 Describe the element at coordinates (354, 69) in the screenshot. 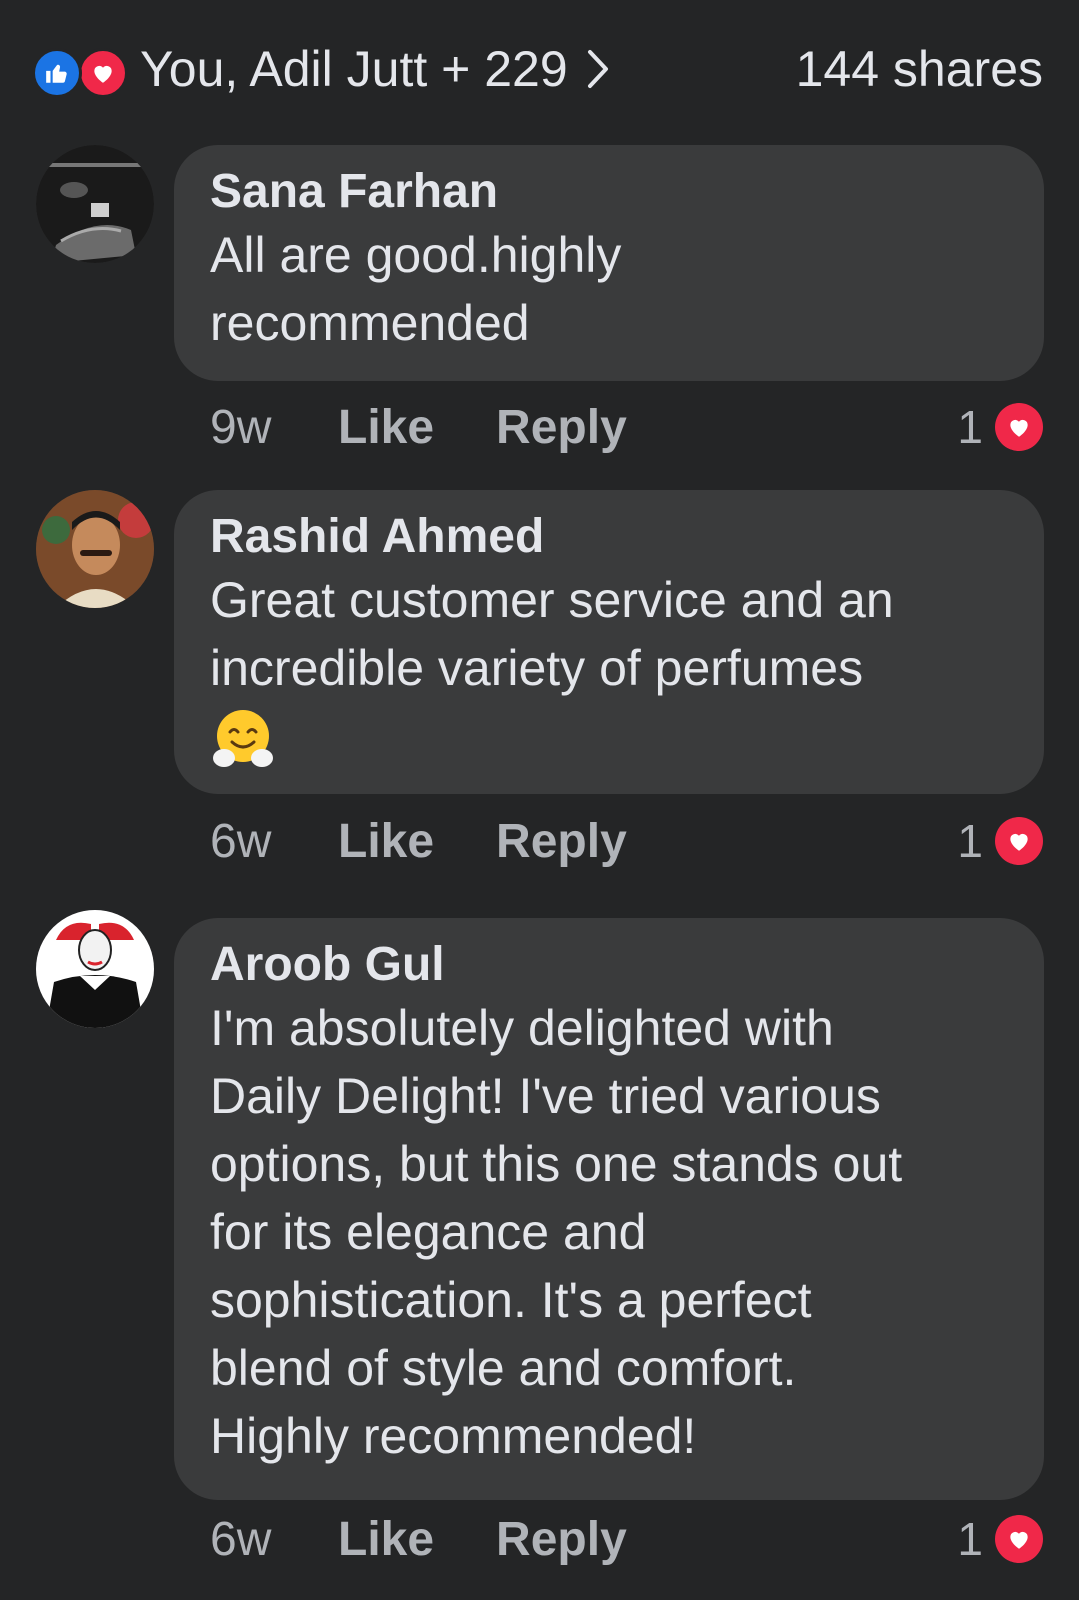

I see `reactors-text: You, Adil Jutt + 229` at that location.